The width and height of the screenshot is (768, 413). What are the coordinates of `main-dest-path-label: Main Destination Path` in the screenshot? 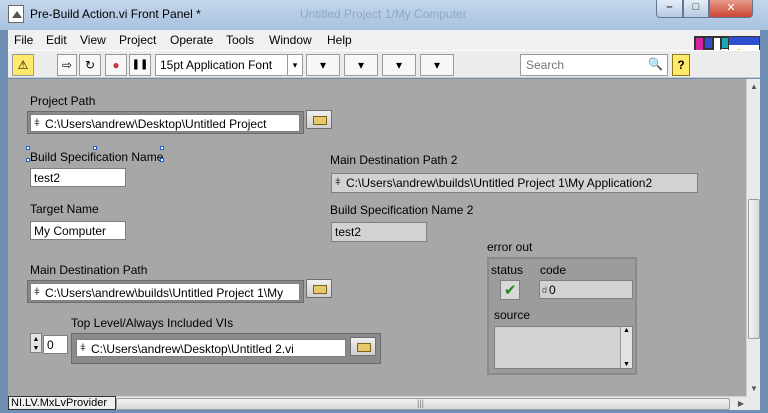 It's located at (89, 270).